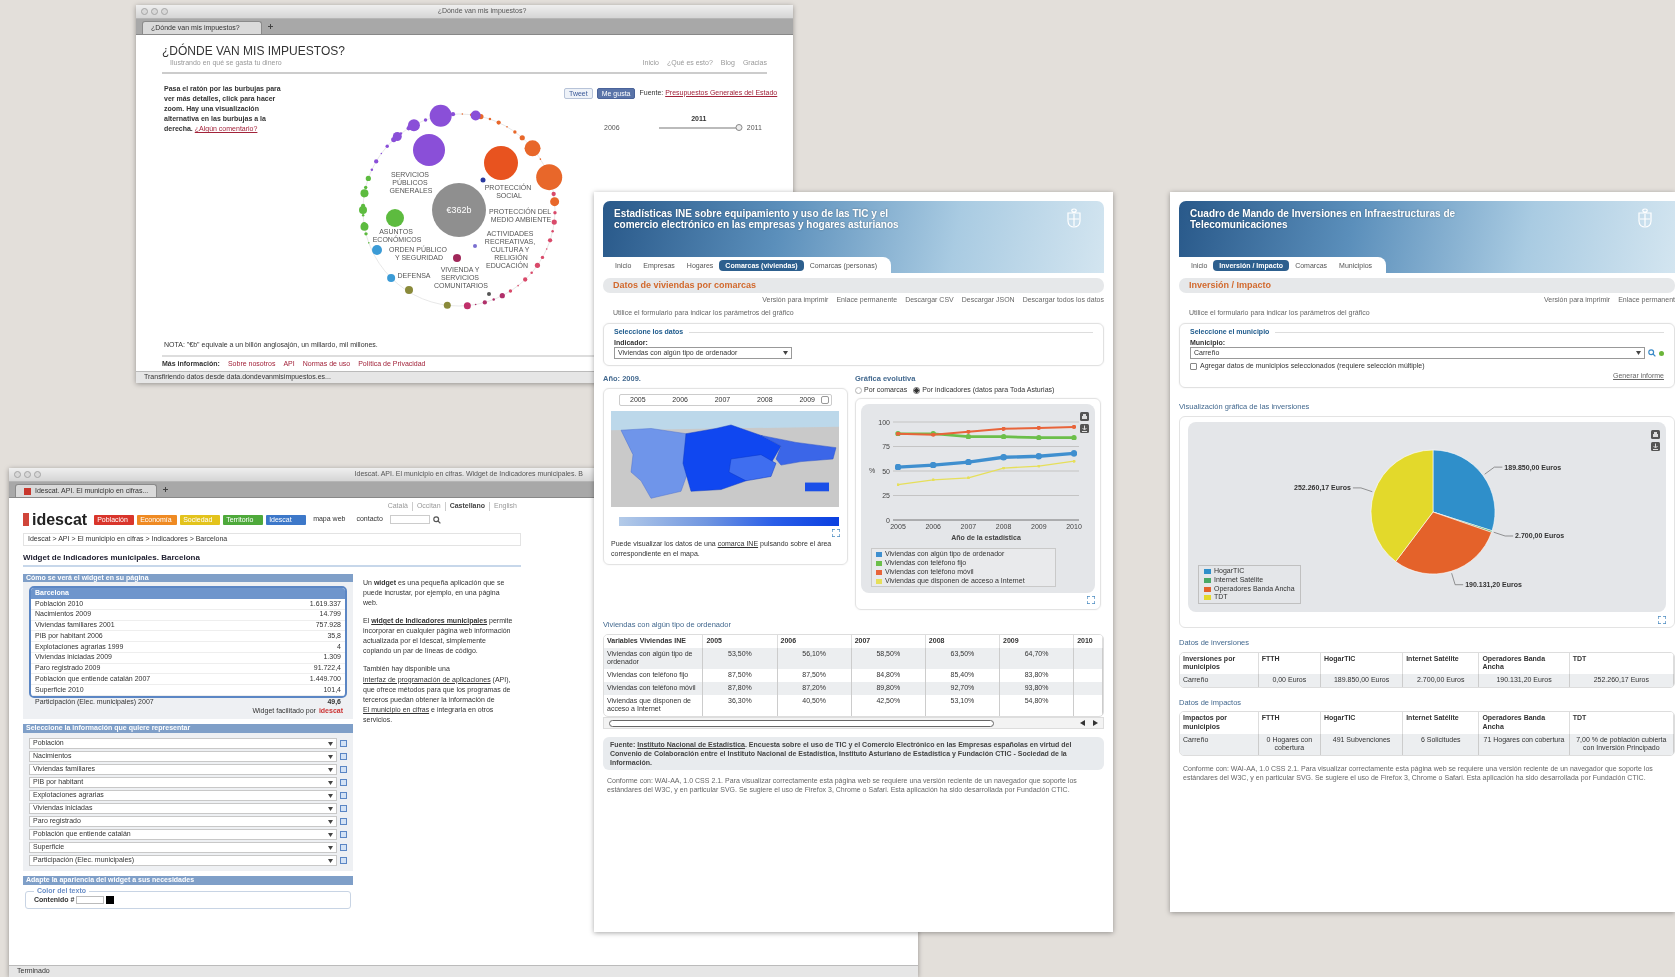  Describe the element at coordinates (1427, 286) in the screenshot. I see `section-heading: Inversión / Impacto` at that location.